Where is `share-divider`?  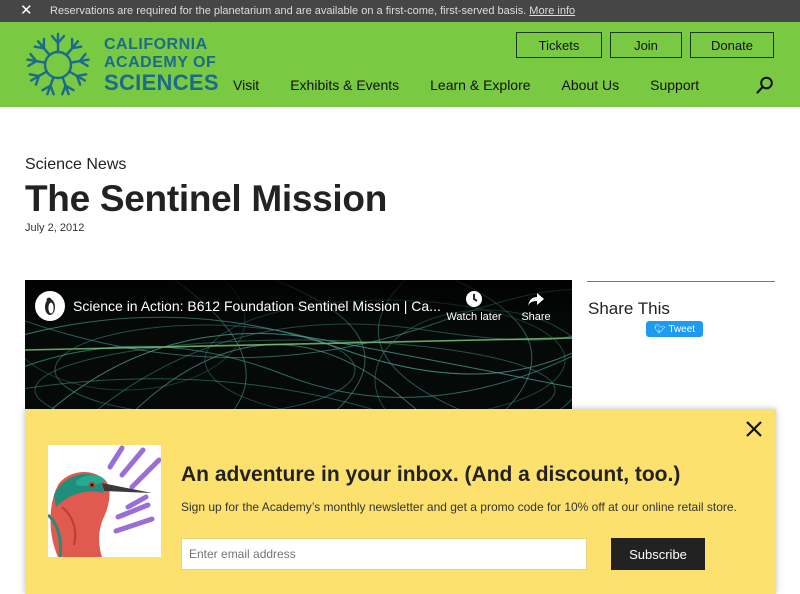
share-divider is located at coordinates (681, 281).